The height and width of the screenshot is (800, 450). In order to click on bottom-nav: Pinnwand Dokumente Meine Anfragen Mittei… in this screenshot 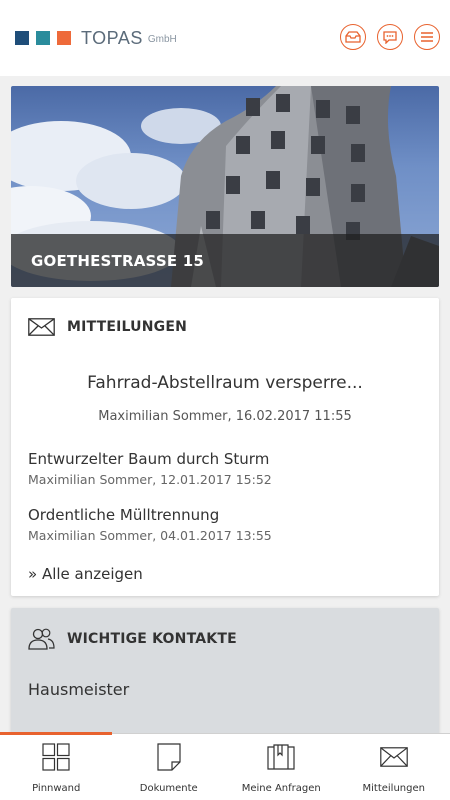, I will do `click(225, 766)`.